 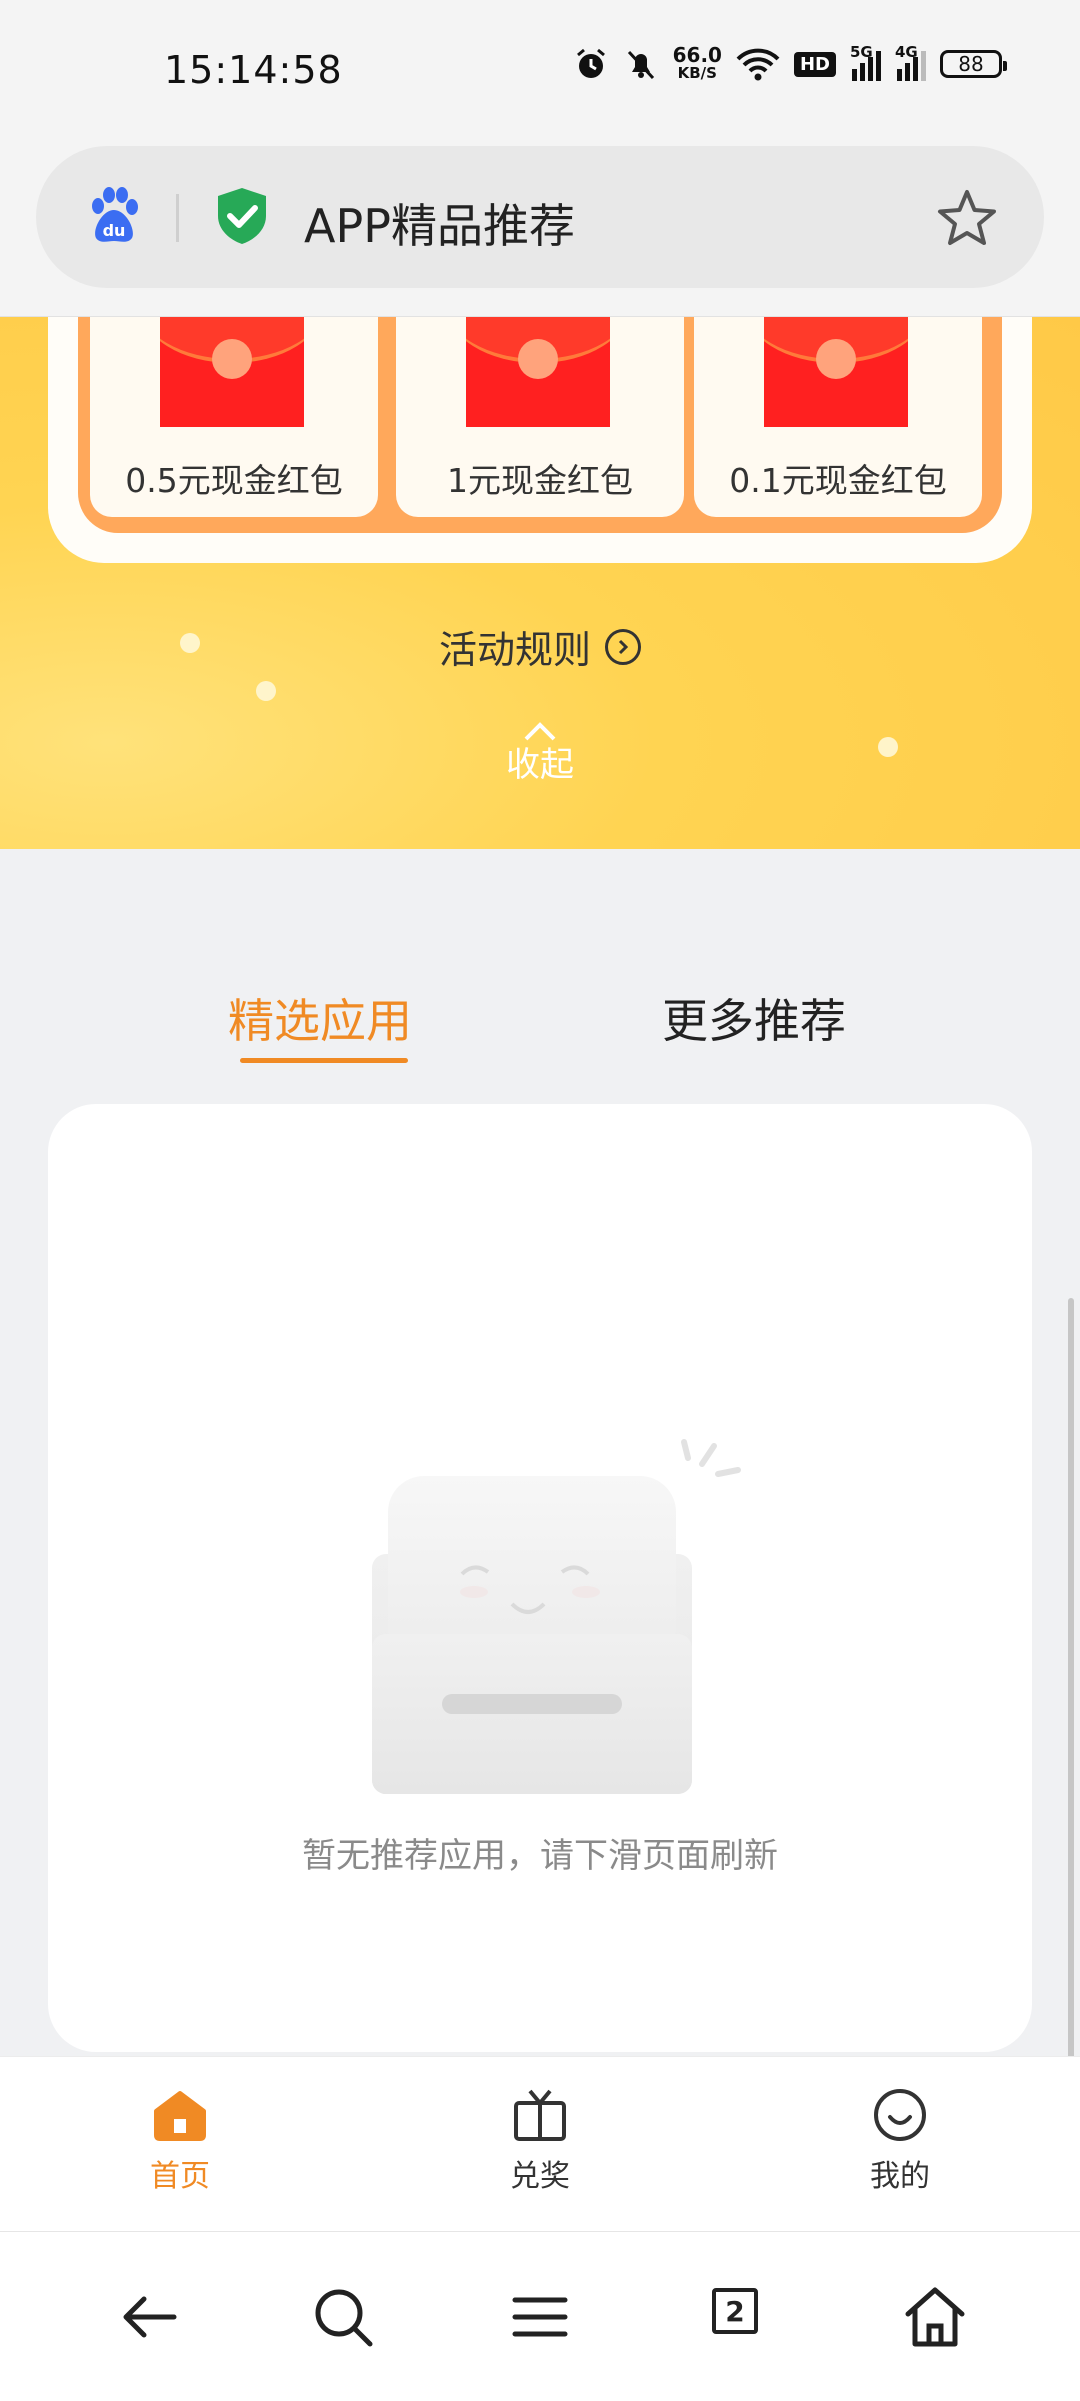 What do you see at coordinates (540, 731) in the screenshot?
I see `chevron-up-icon` at bounding box center [540, 731].